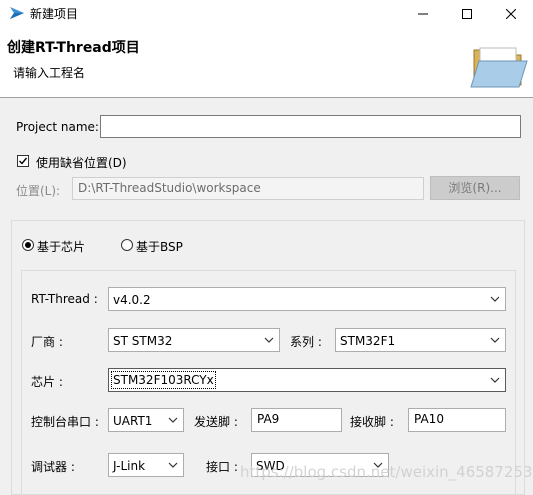 The image size is (533, 495). I want to click on console-serial-label: 控制台串口 :, so click(65, 422).